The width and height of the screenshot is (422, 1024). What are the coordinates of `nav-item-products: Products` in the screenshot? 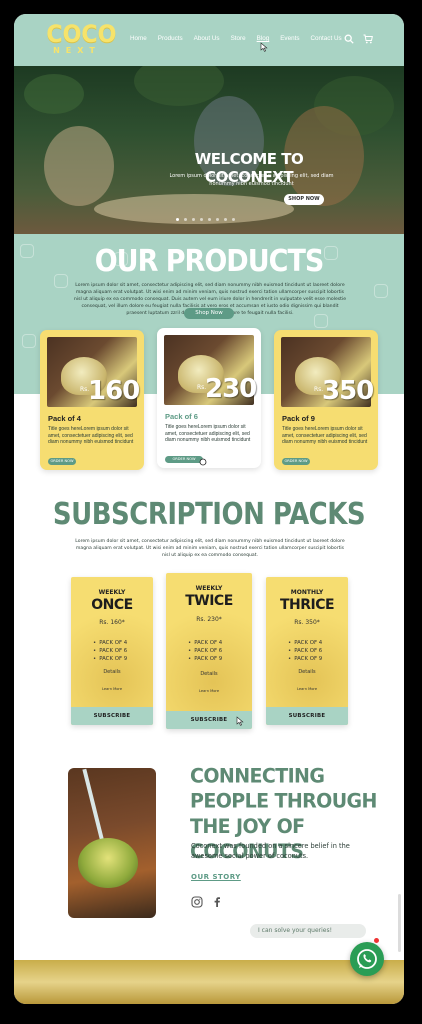 It's located at (170, 38).